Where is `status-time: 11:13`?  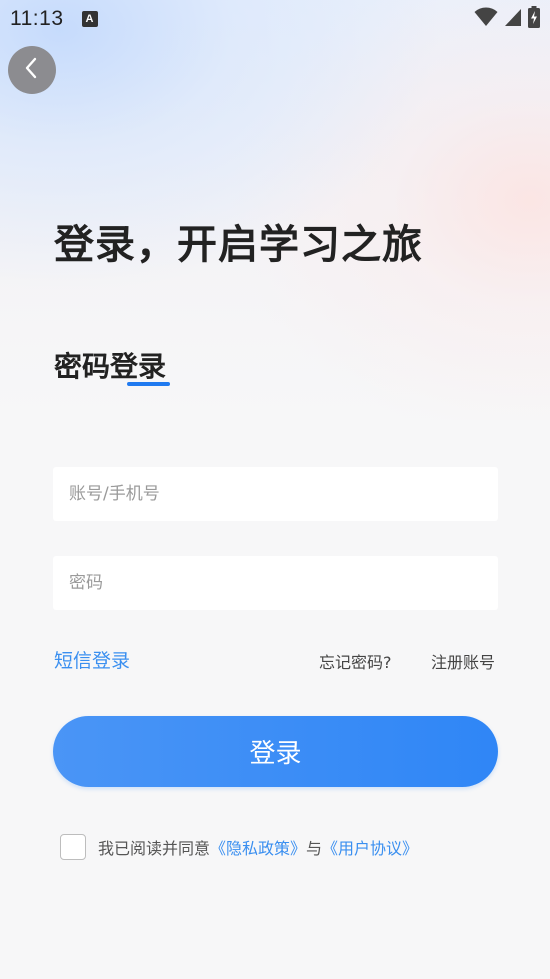
status-time: 11:13 is located at coordinates (37, 18).